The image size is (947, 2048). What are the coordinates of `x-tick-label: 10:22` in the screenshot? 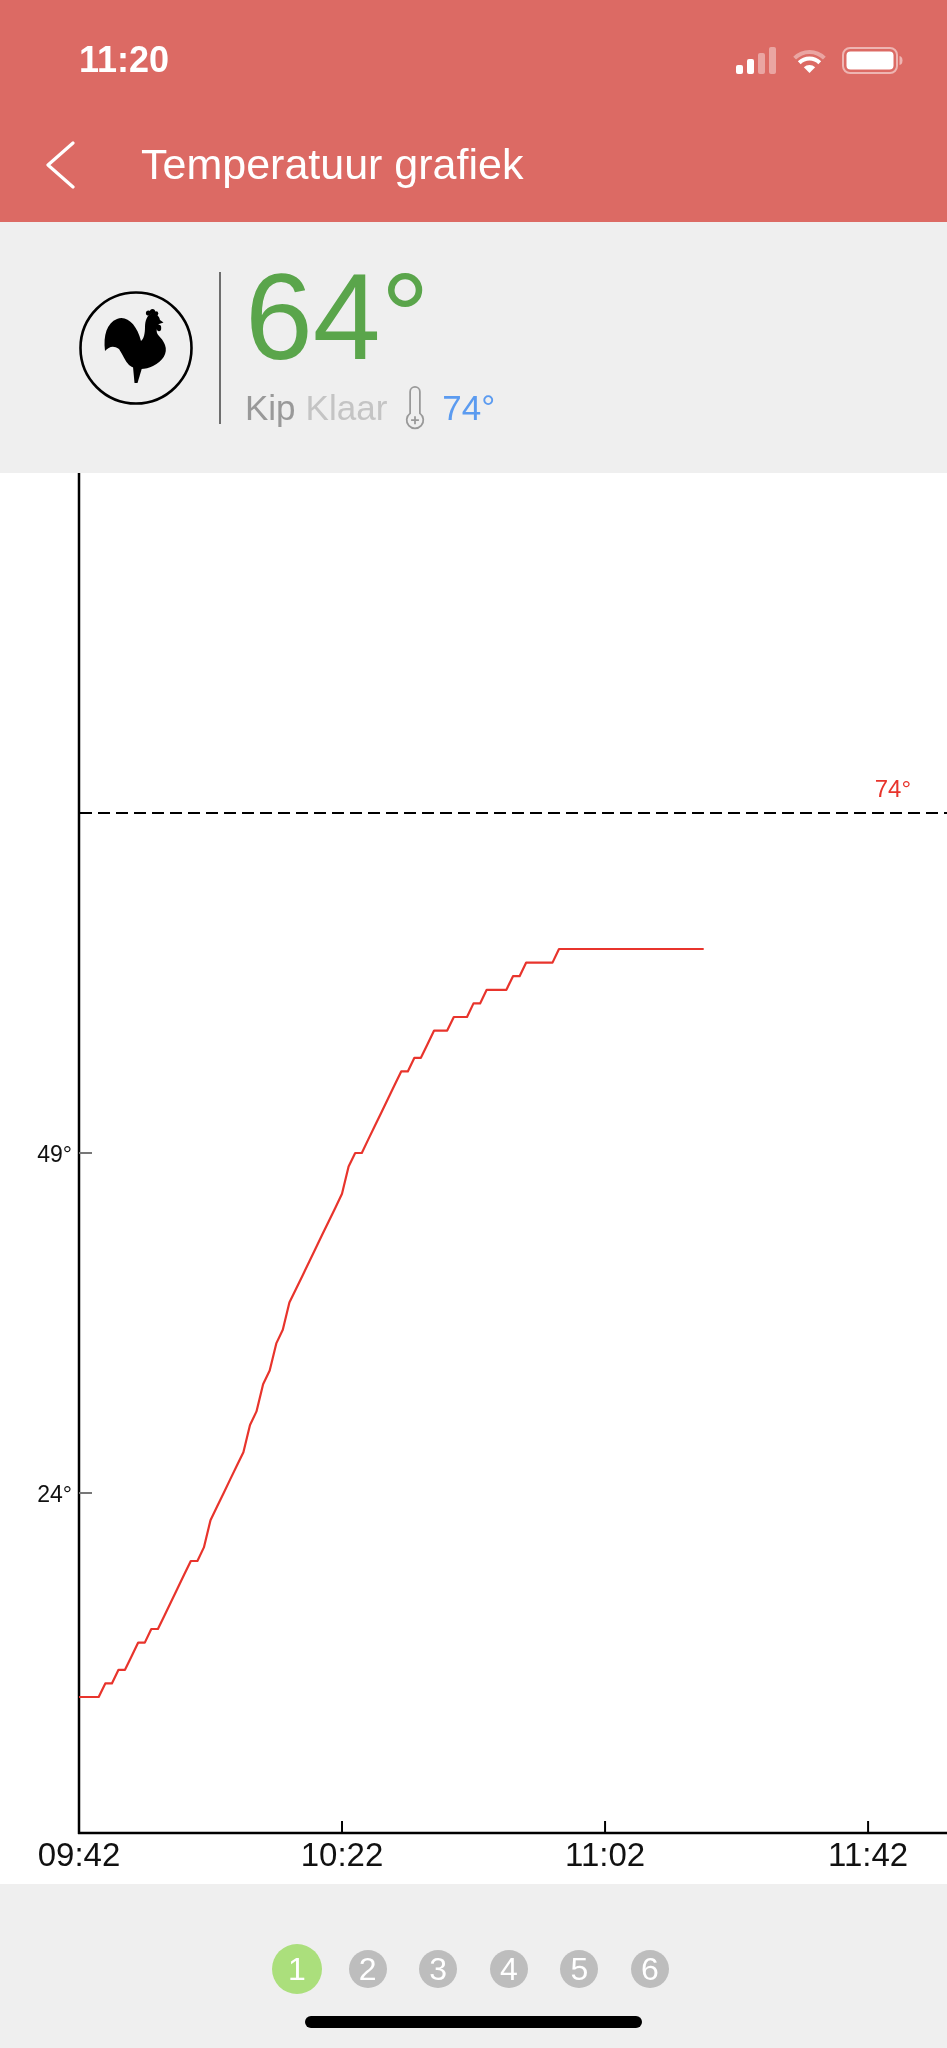 It's located at (342, 1854).